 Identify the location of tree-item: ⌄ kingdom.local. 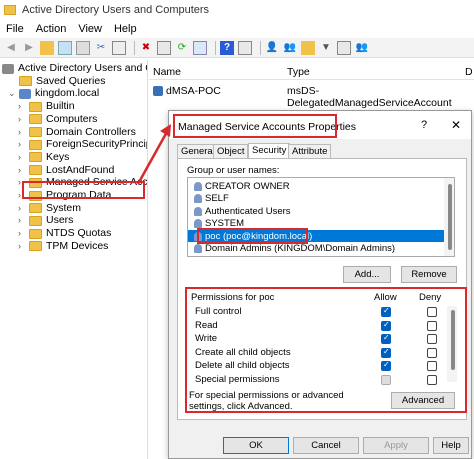
(53, 93).